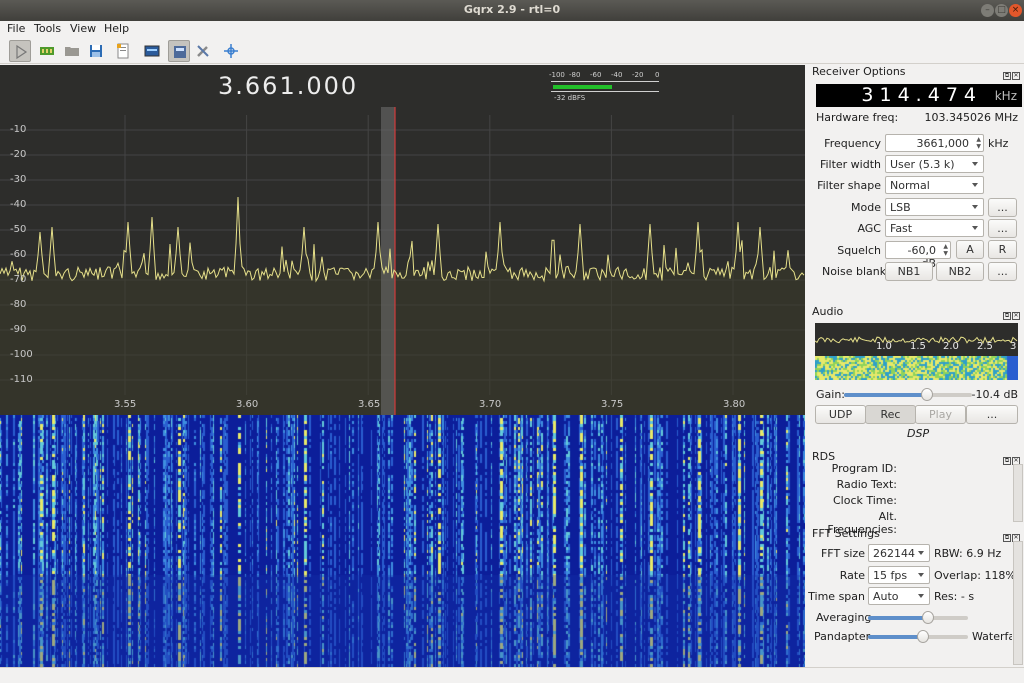  I want to click on frequency-lcd: 314.474 kHz, so click(919, 95).